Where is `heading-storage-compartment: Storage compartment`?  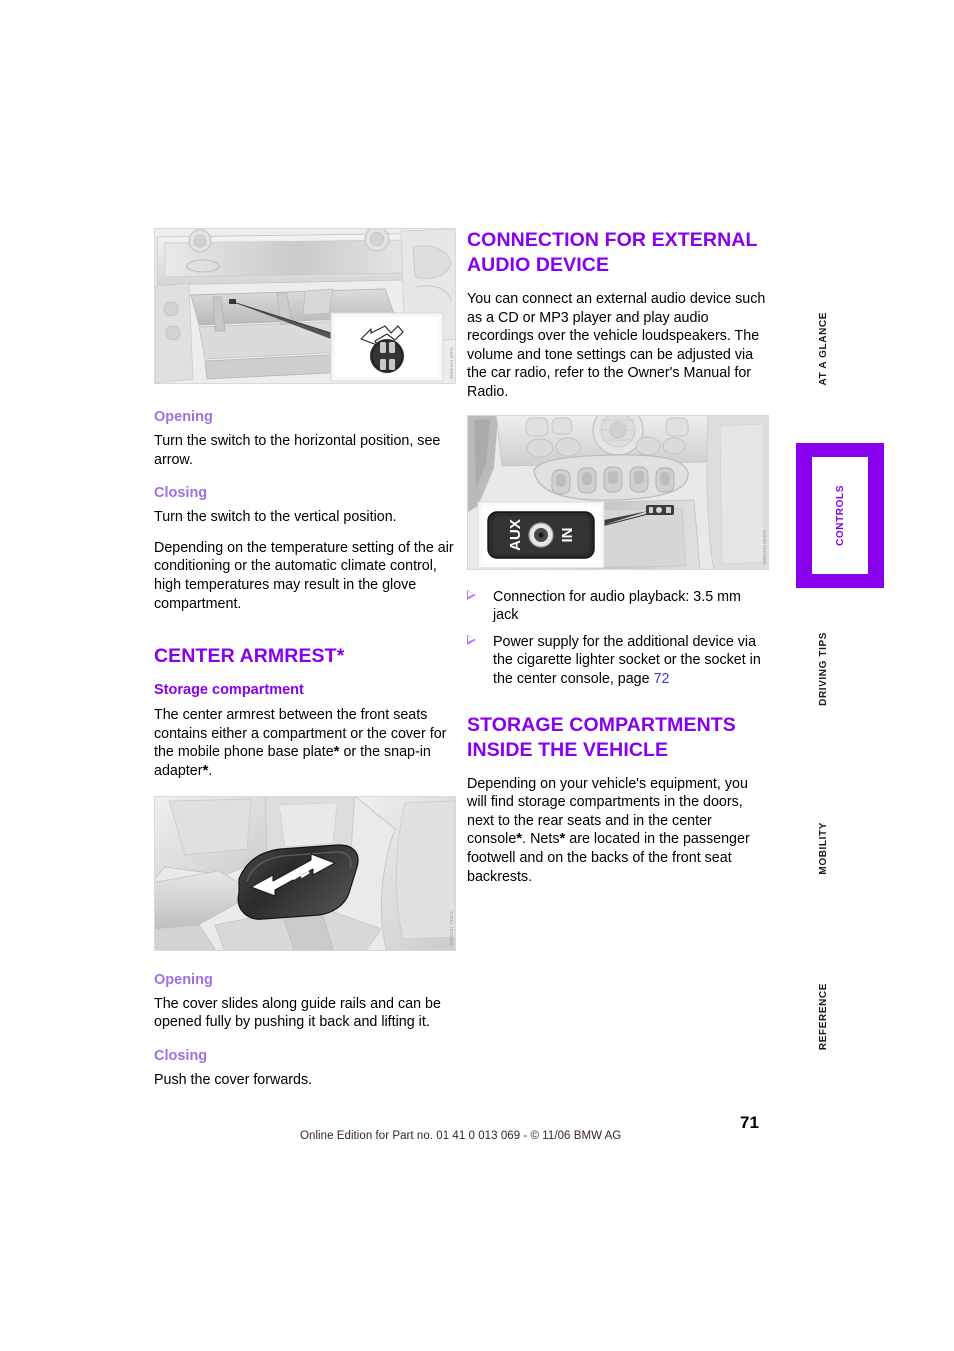
heading-storage-compartment: Storage compartment is located at coordinates (229, 690).